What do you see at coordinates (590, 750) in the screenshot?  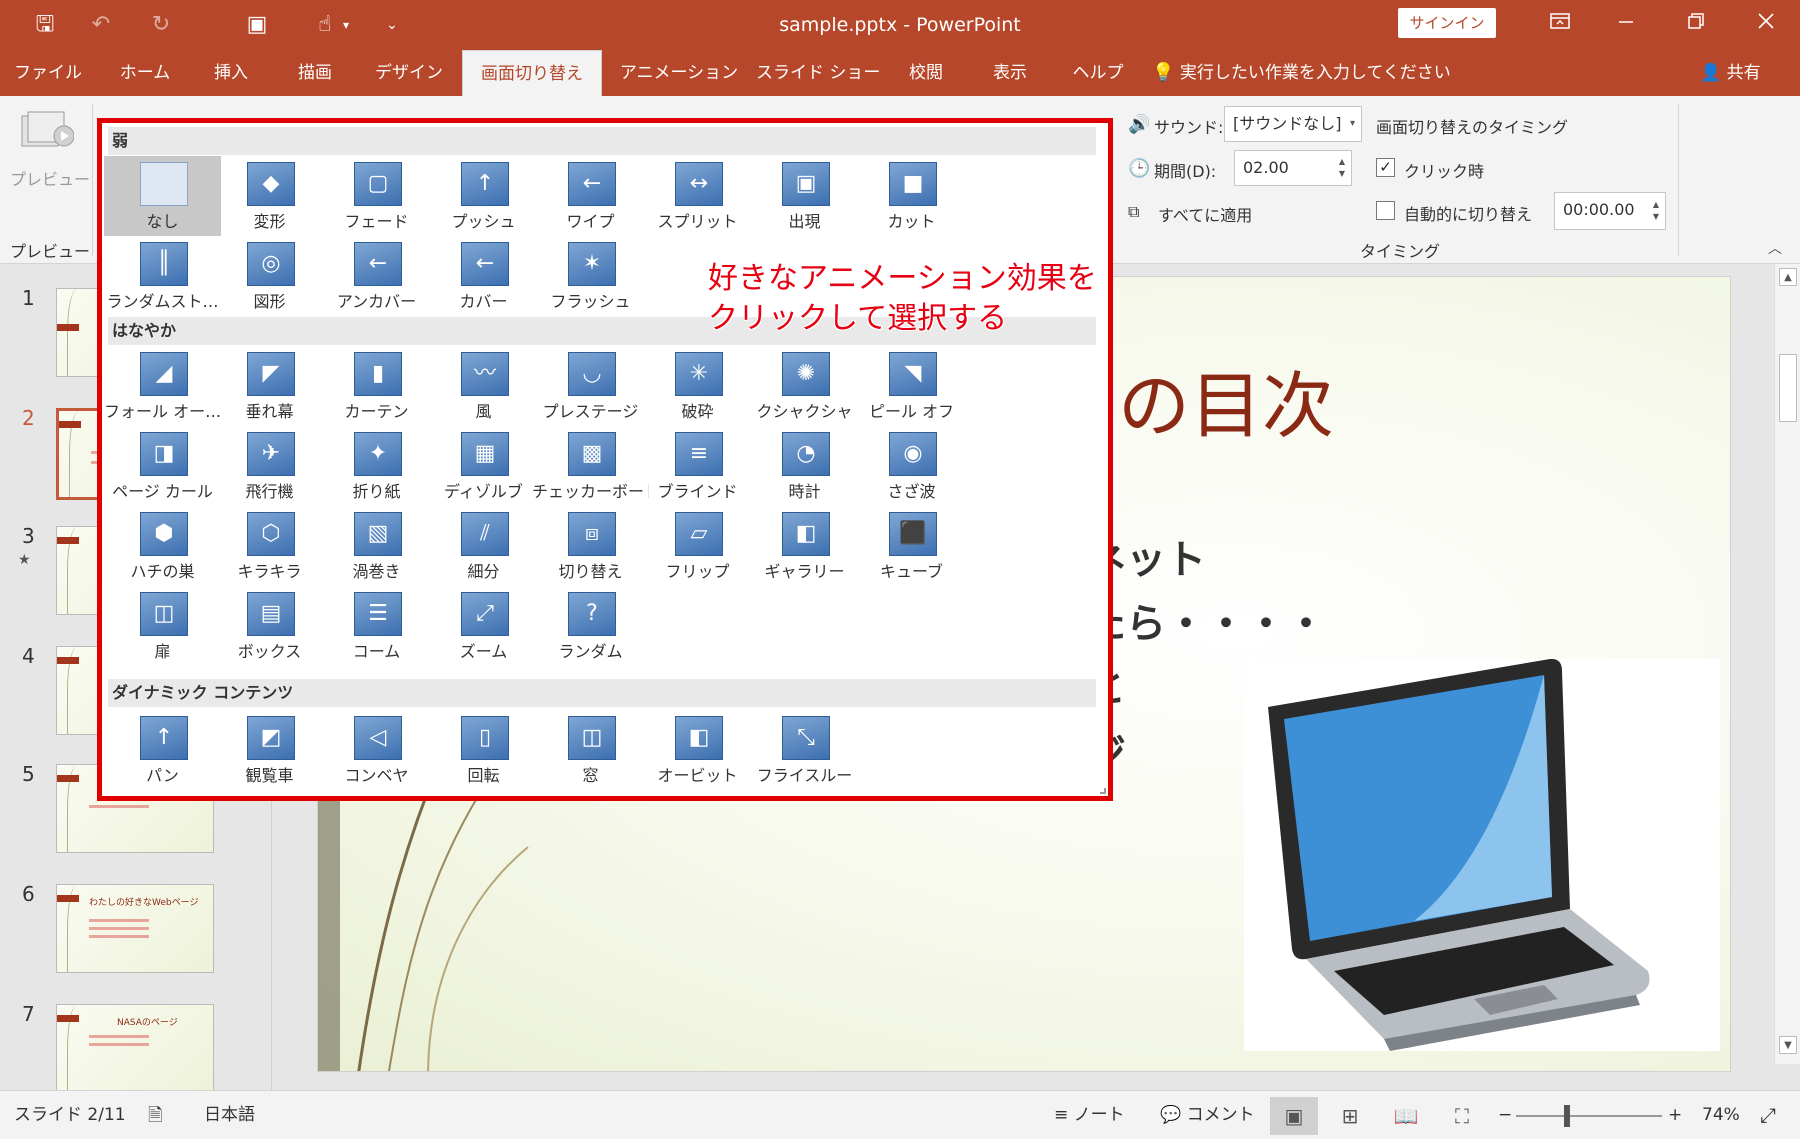 I see `transition-window: ◫ 窓` at bounding box center [590, 750].